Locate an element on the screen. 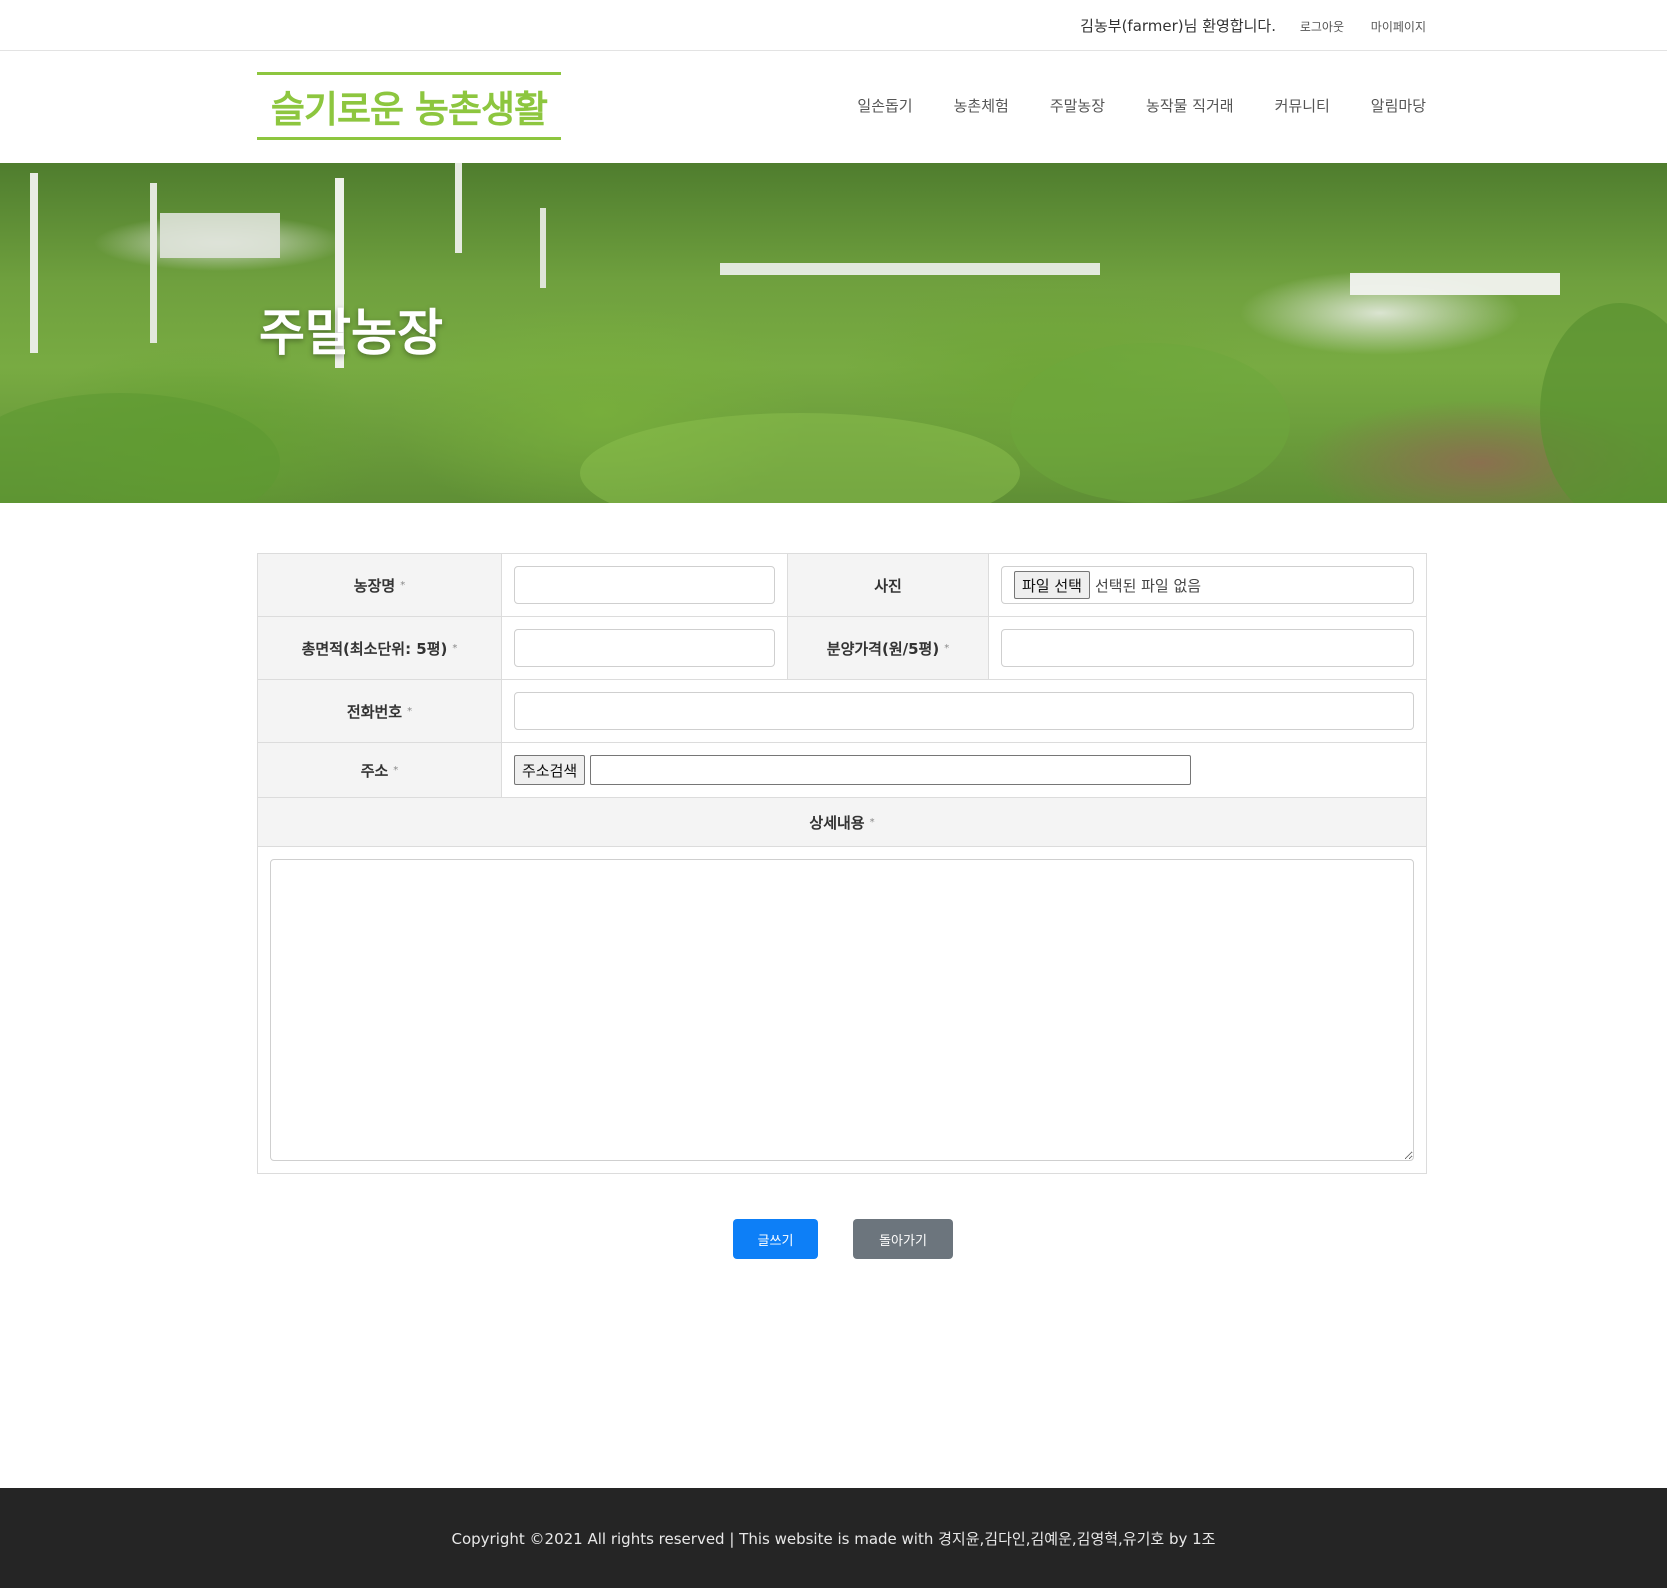 Image resolution: width=1667 pixels, height=1588 pixels. detail-label: 상세내용 * is located at coordinates (842, 822).